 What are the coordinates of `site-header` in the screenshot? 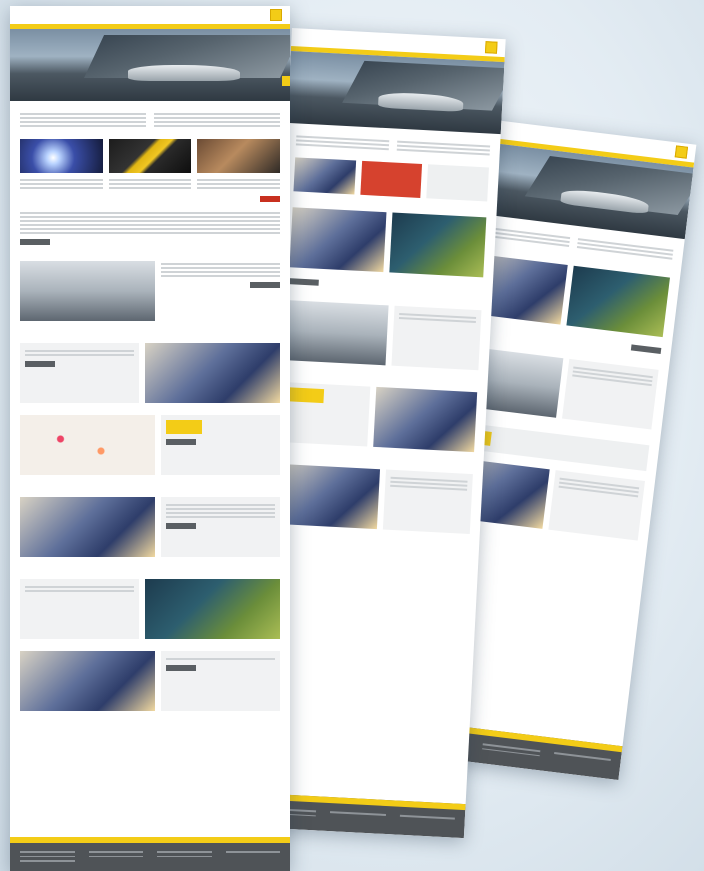 It's located at (150, 15).